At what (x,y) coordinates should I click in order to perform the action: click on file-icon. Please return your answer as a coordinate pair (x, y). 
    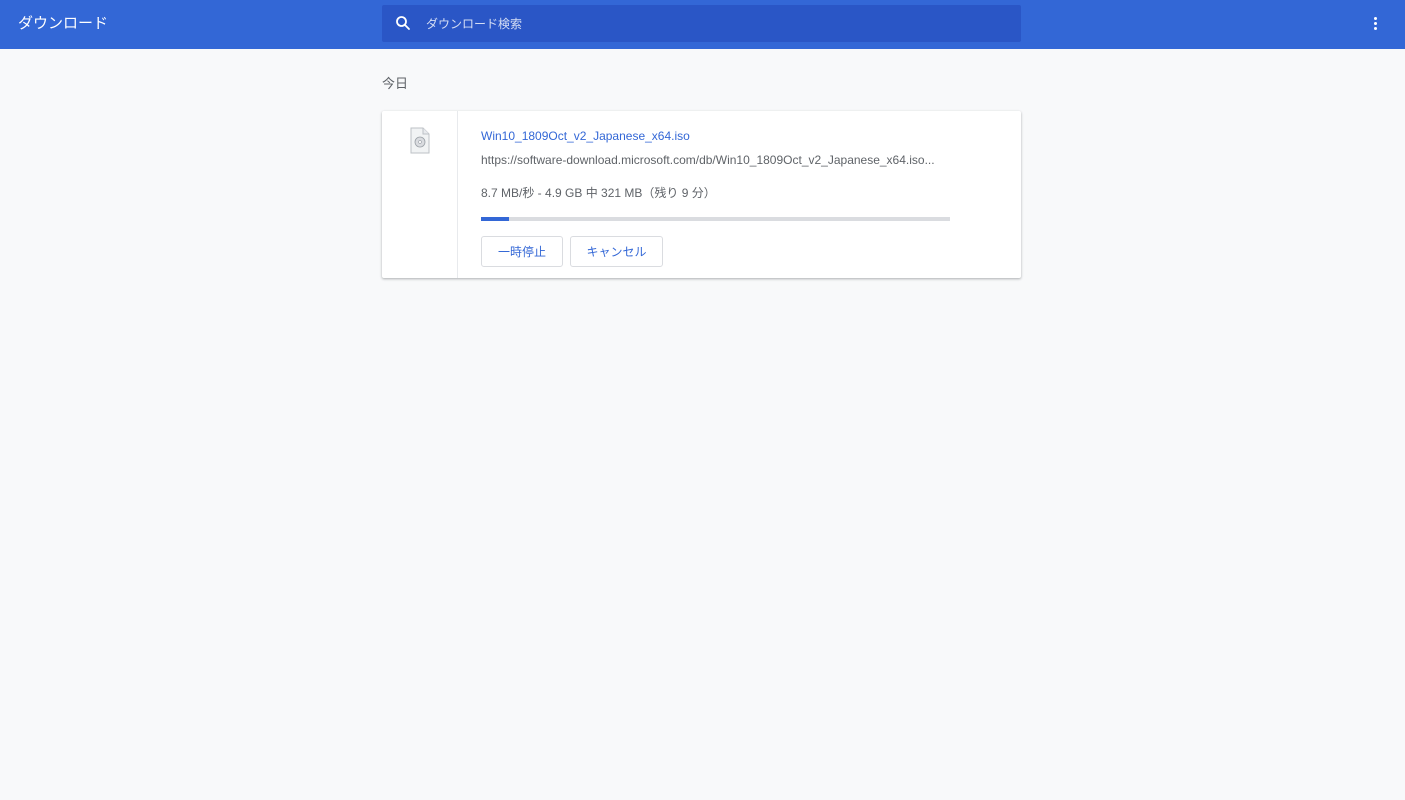
    Looking at the image, I should click on (420, 140).